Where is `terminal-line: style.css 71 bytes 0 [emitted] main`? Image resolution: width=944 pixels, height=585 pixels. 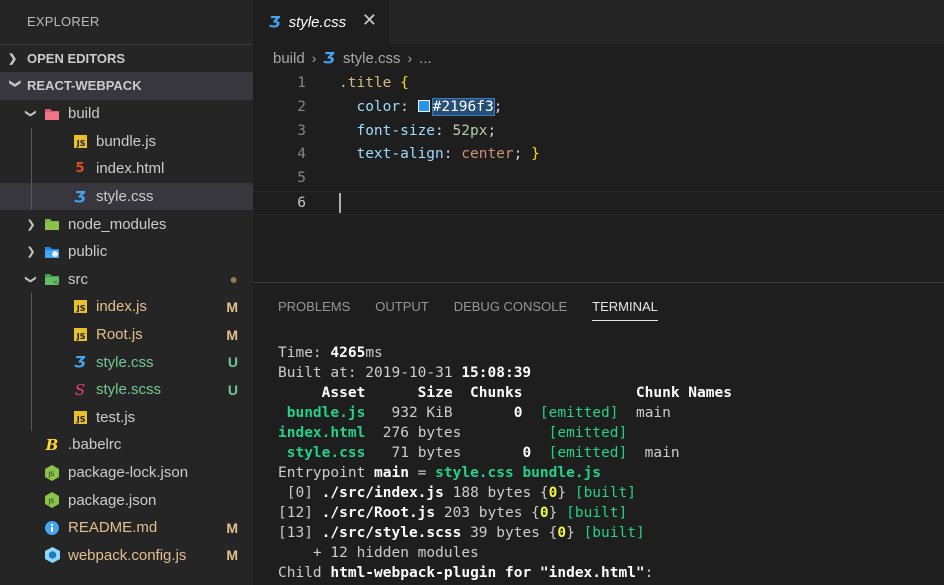 terminal-line: style.css 71 bytes 0 [emitted] main is located at coordinates (479, 453).